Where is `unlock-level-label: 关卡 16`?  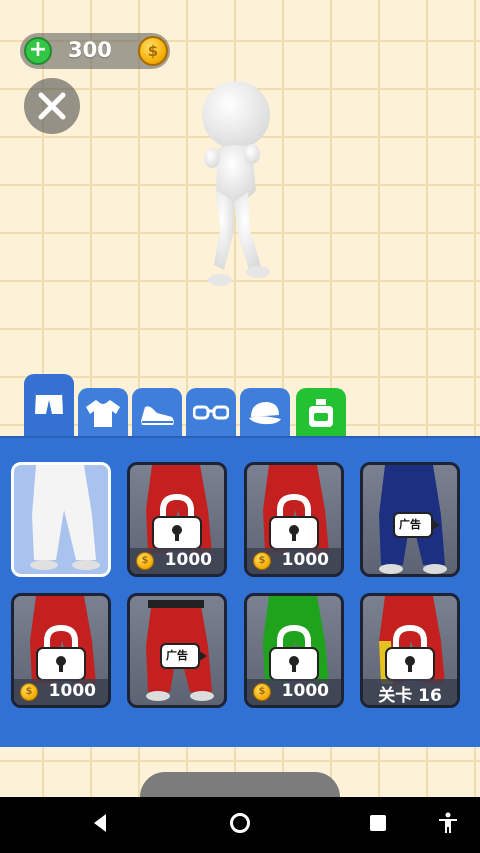
unlock-level-label: 关卡 16 is located at coordinates (410, 696).